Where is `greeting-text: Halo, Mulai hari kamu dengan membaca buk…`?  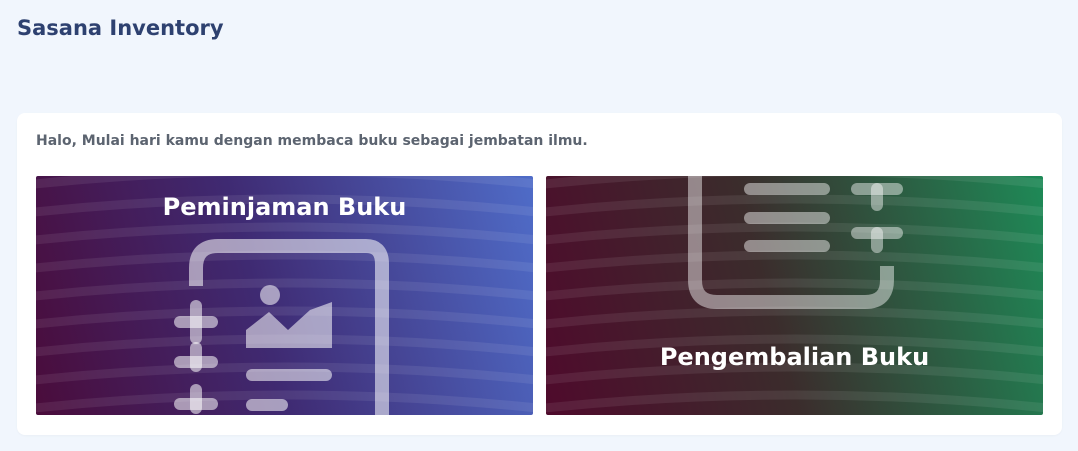
greeting-text: Halo, Mulai hari kamu dengan membaca buk… is located at coordinates (312, 141).